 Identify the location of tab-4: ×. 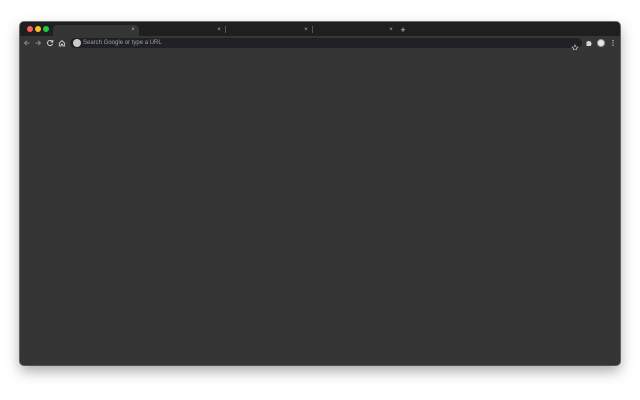
(355, 30).